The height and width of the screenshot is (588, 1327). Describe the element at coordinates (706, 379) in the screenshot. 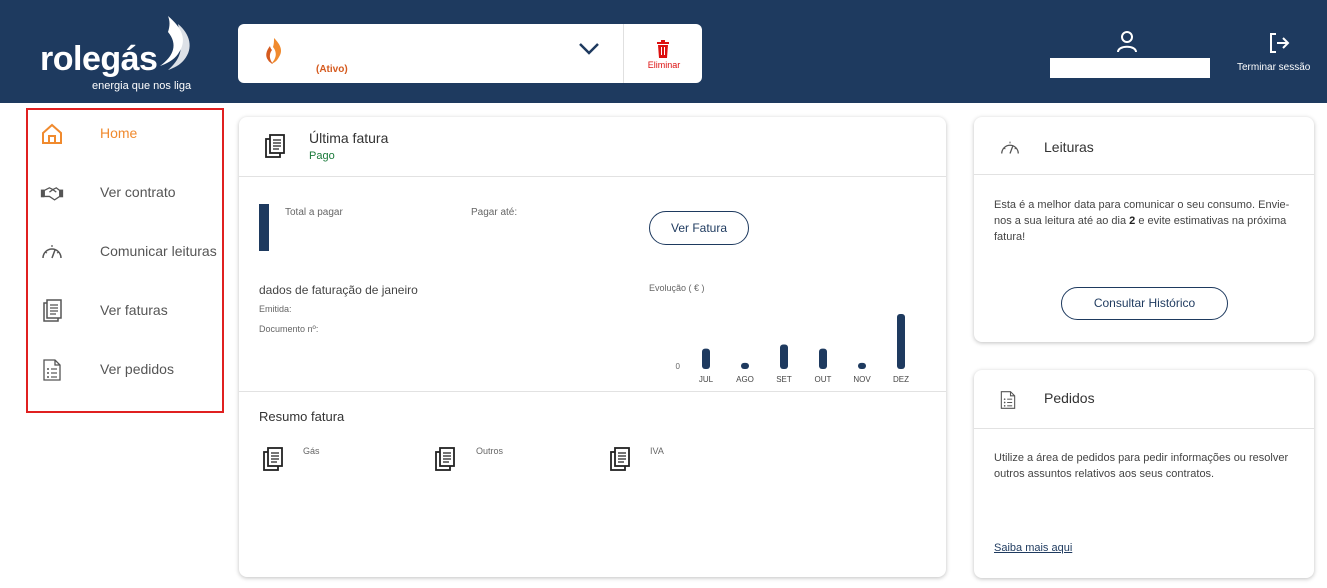

I see `x-tick-label: JUL` at that location.